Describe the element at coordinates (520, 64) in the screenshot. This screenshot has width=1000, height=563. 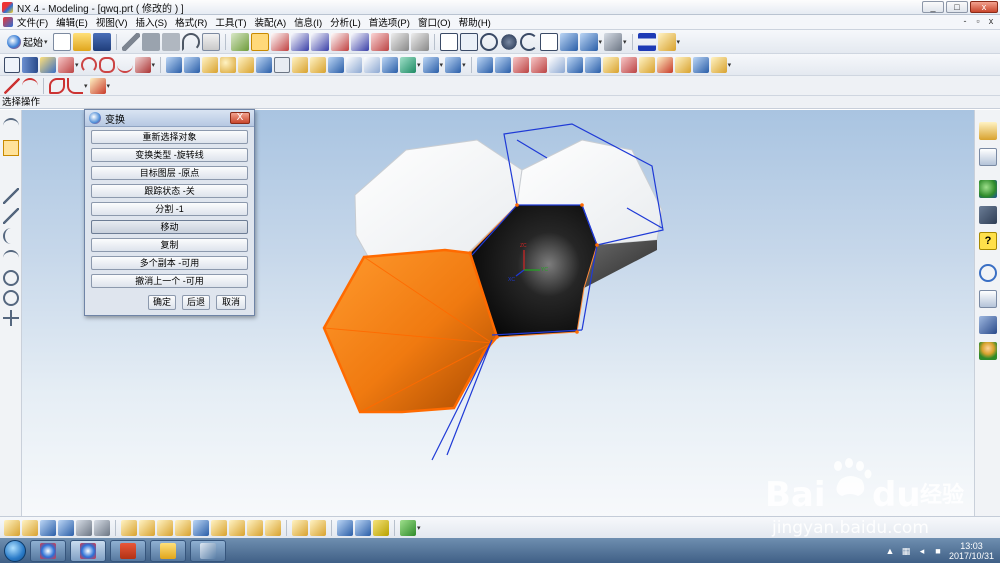
I see `offset-face-icon` at that location.